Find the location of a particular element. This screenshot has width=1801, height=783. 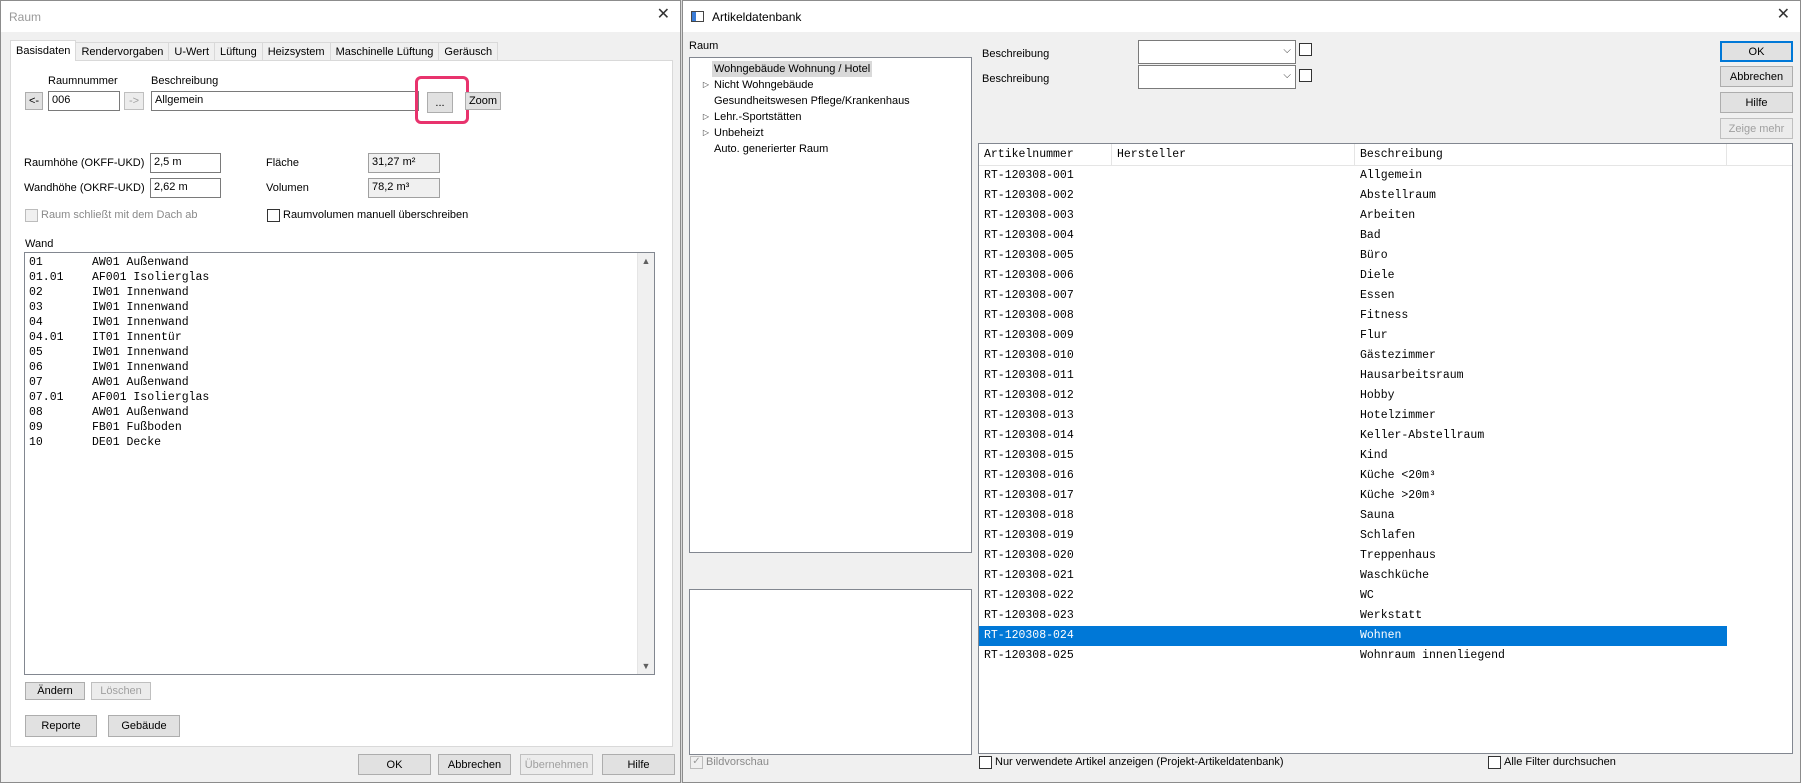

list-item: 07 AW01 Außenwand is located at coordinates (339, 382).